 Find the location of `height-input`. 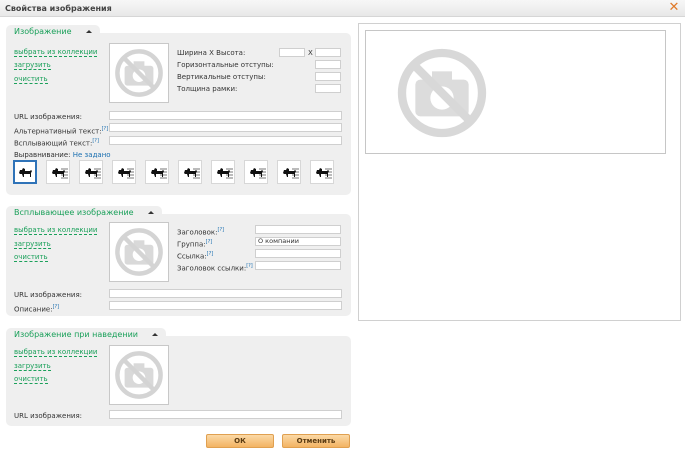

height-input is located at coordinates (328, 52).